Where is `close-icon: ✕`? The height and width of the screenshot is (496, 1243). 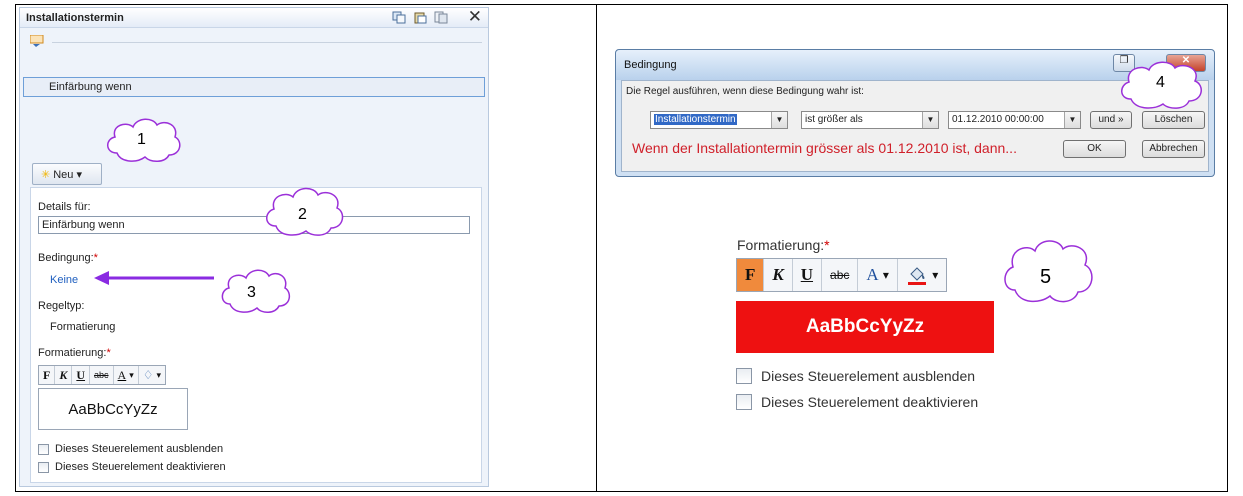 close-icon: ✕ is located at coordinates (475, 17).